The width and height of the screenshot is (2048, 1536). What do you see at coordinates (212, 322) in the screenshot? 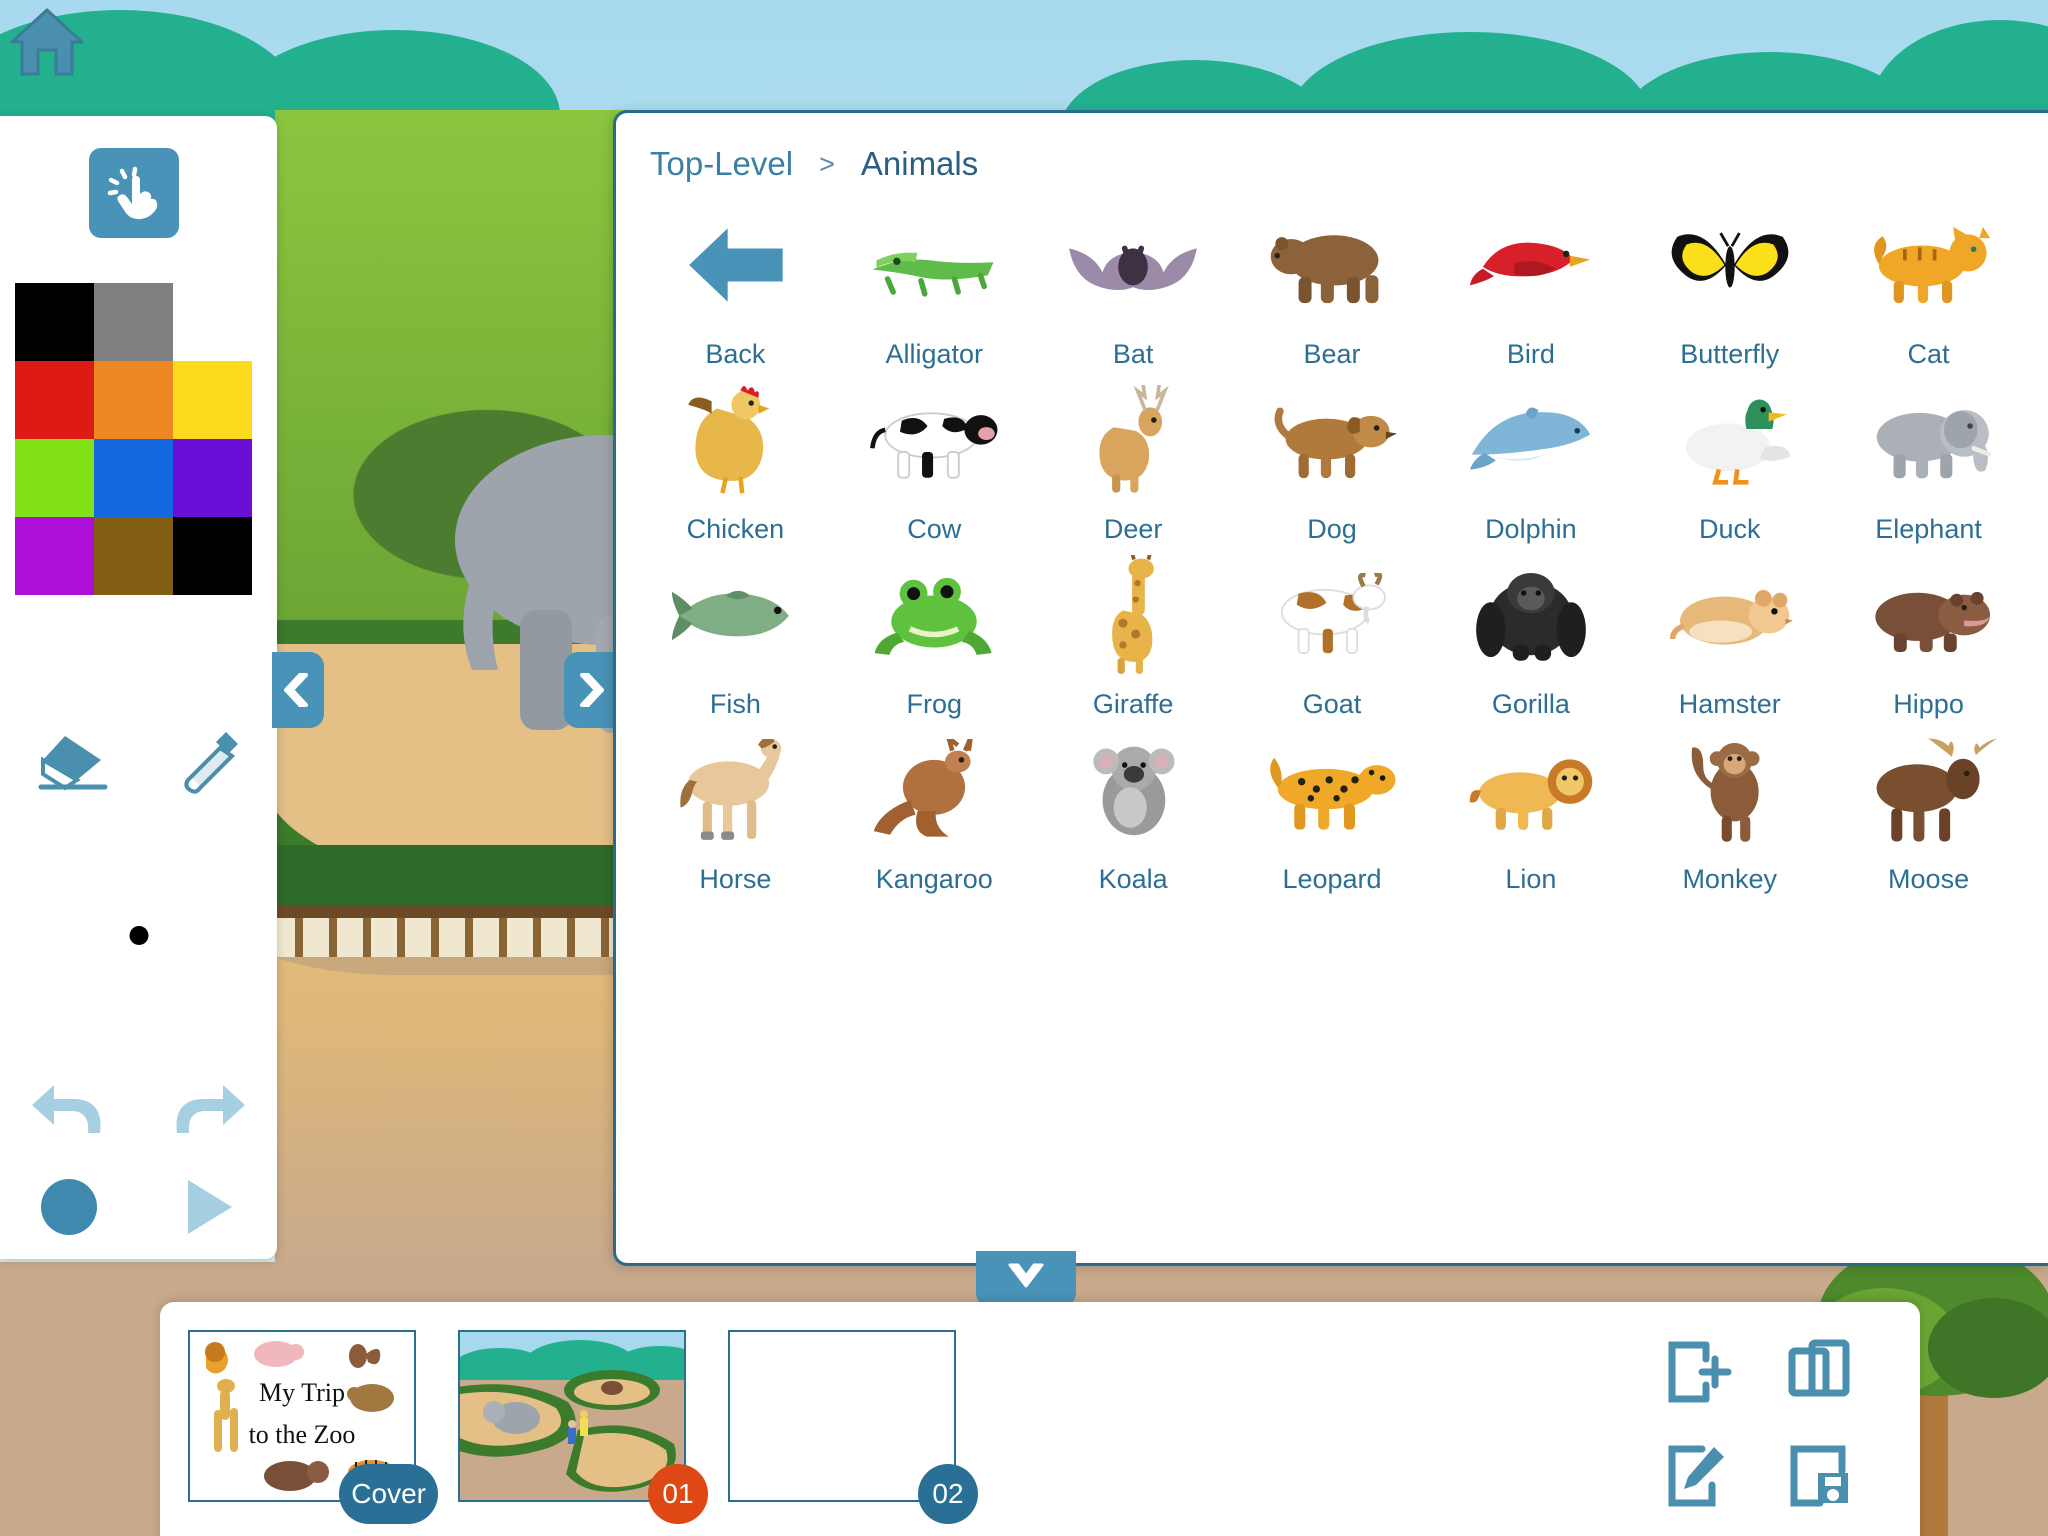
I see `color-swatch-white` at bounding box center [212, 322].